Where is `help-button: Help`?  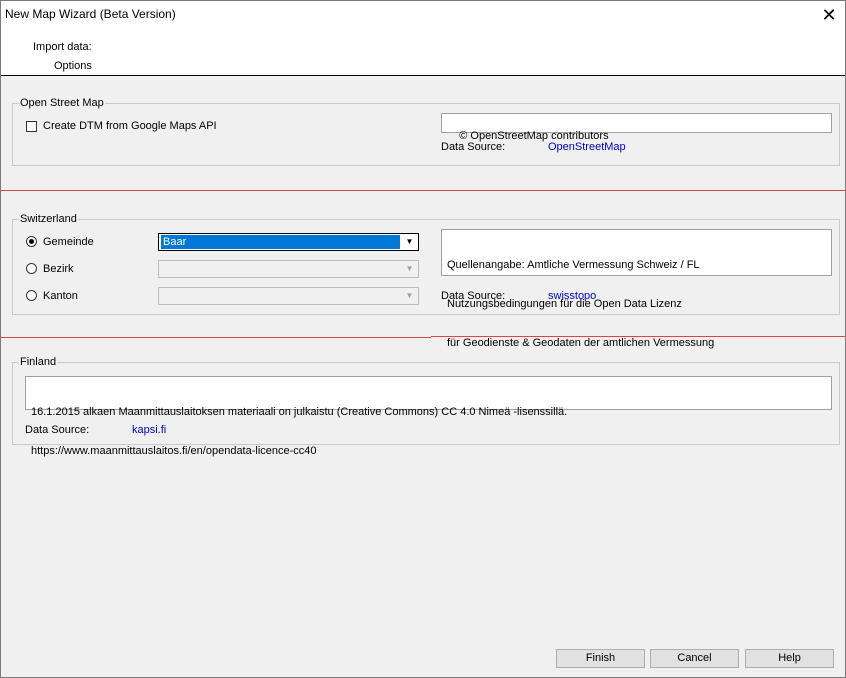 help-button: Help is located at coordinates (789, 658).